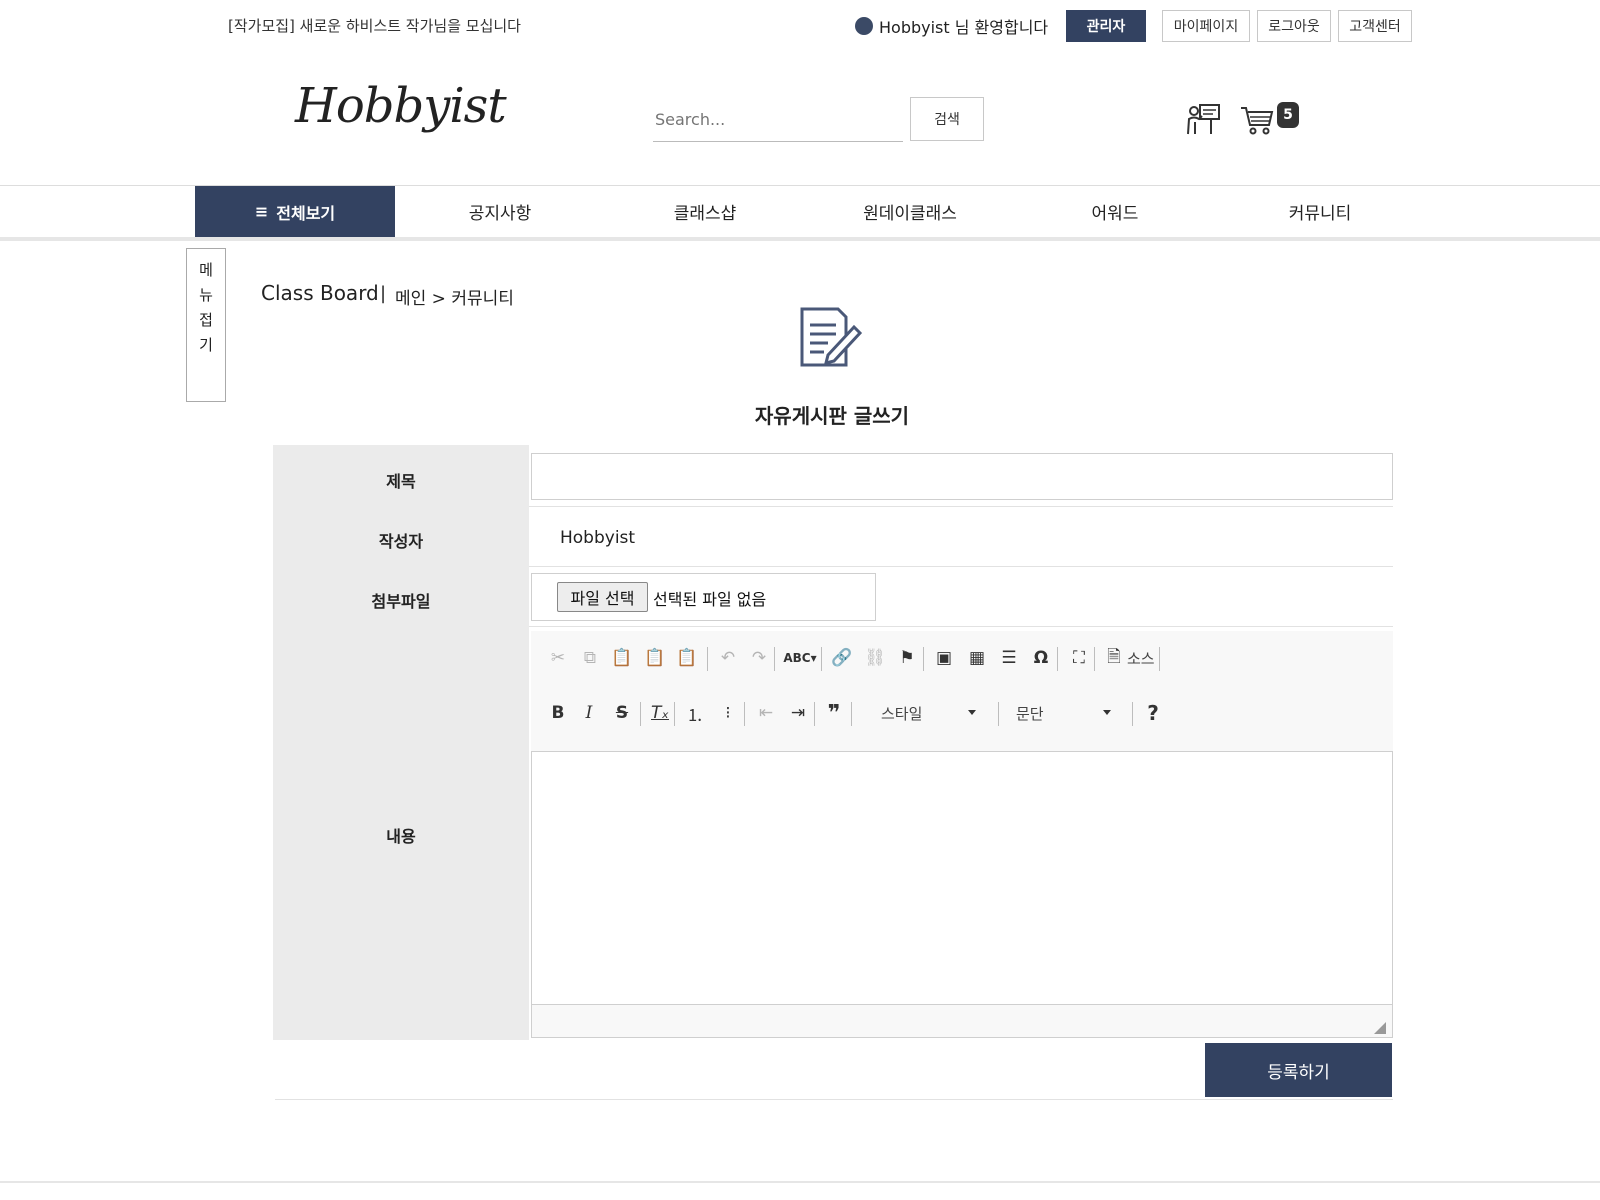 Image resolution: width=1600 pixels, height=1200 pixels. I want to click on style-select-value: 스타일, so click(902, 713).